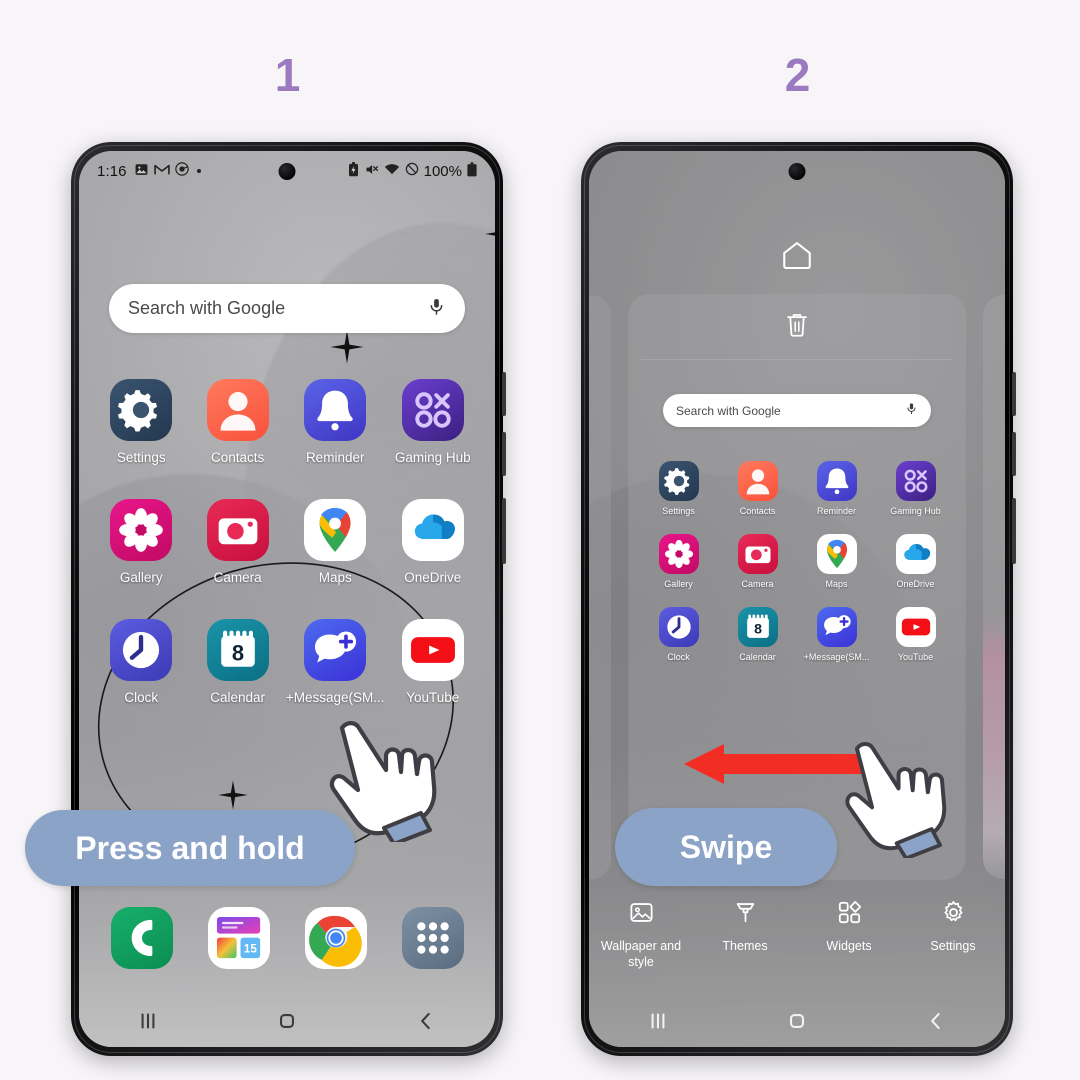  Describe the element at coordinates (141, 697) in the screenshot. I see `app-label: Clock` at that location.